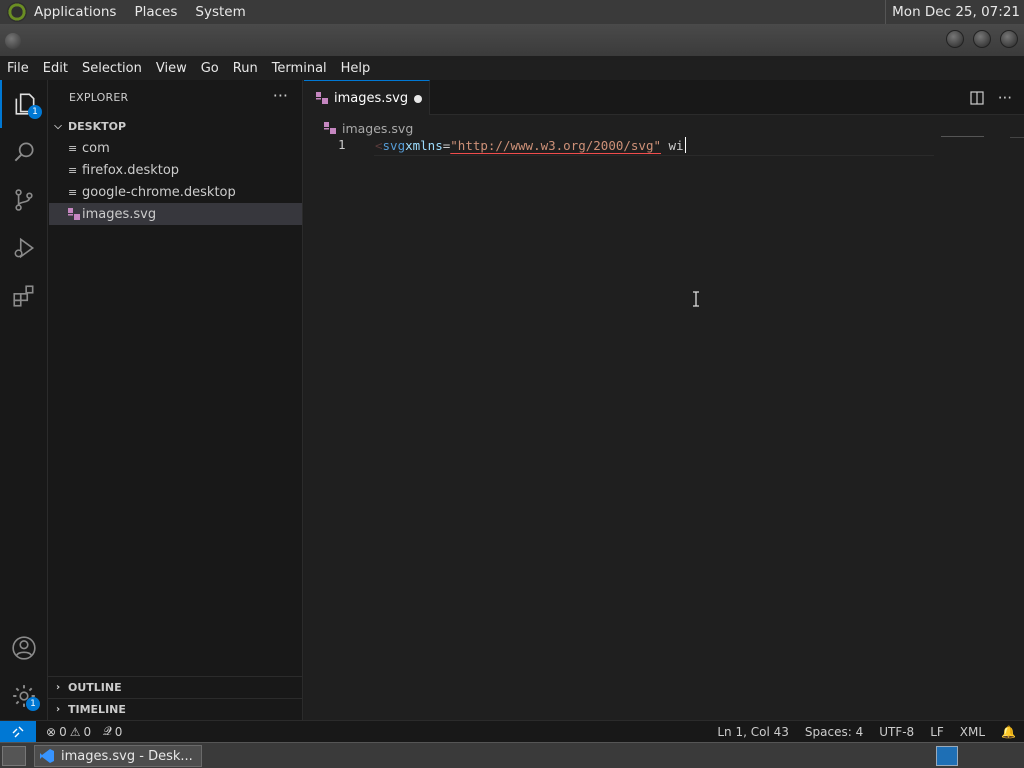 Image resolution: width=1024 pixels, height=768 pixels. I want to click on maximize-window-button, so click(982, 39).